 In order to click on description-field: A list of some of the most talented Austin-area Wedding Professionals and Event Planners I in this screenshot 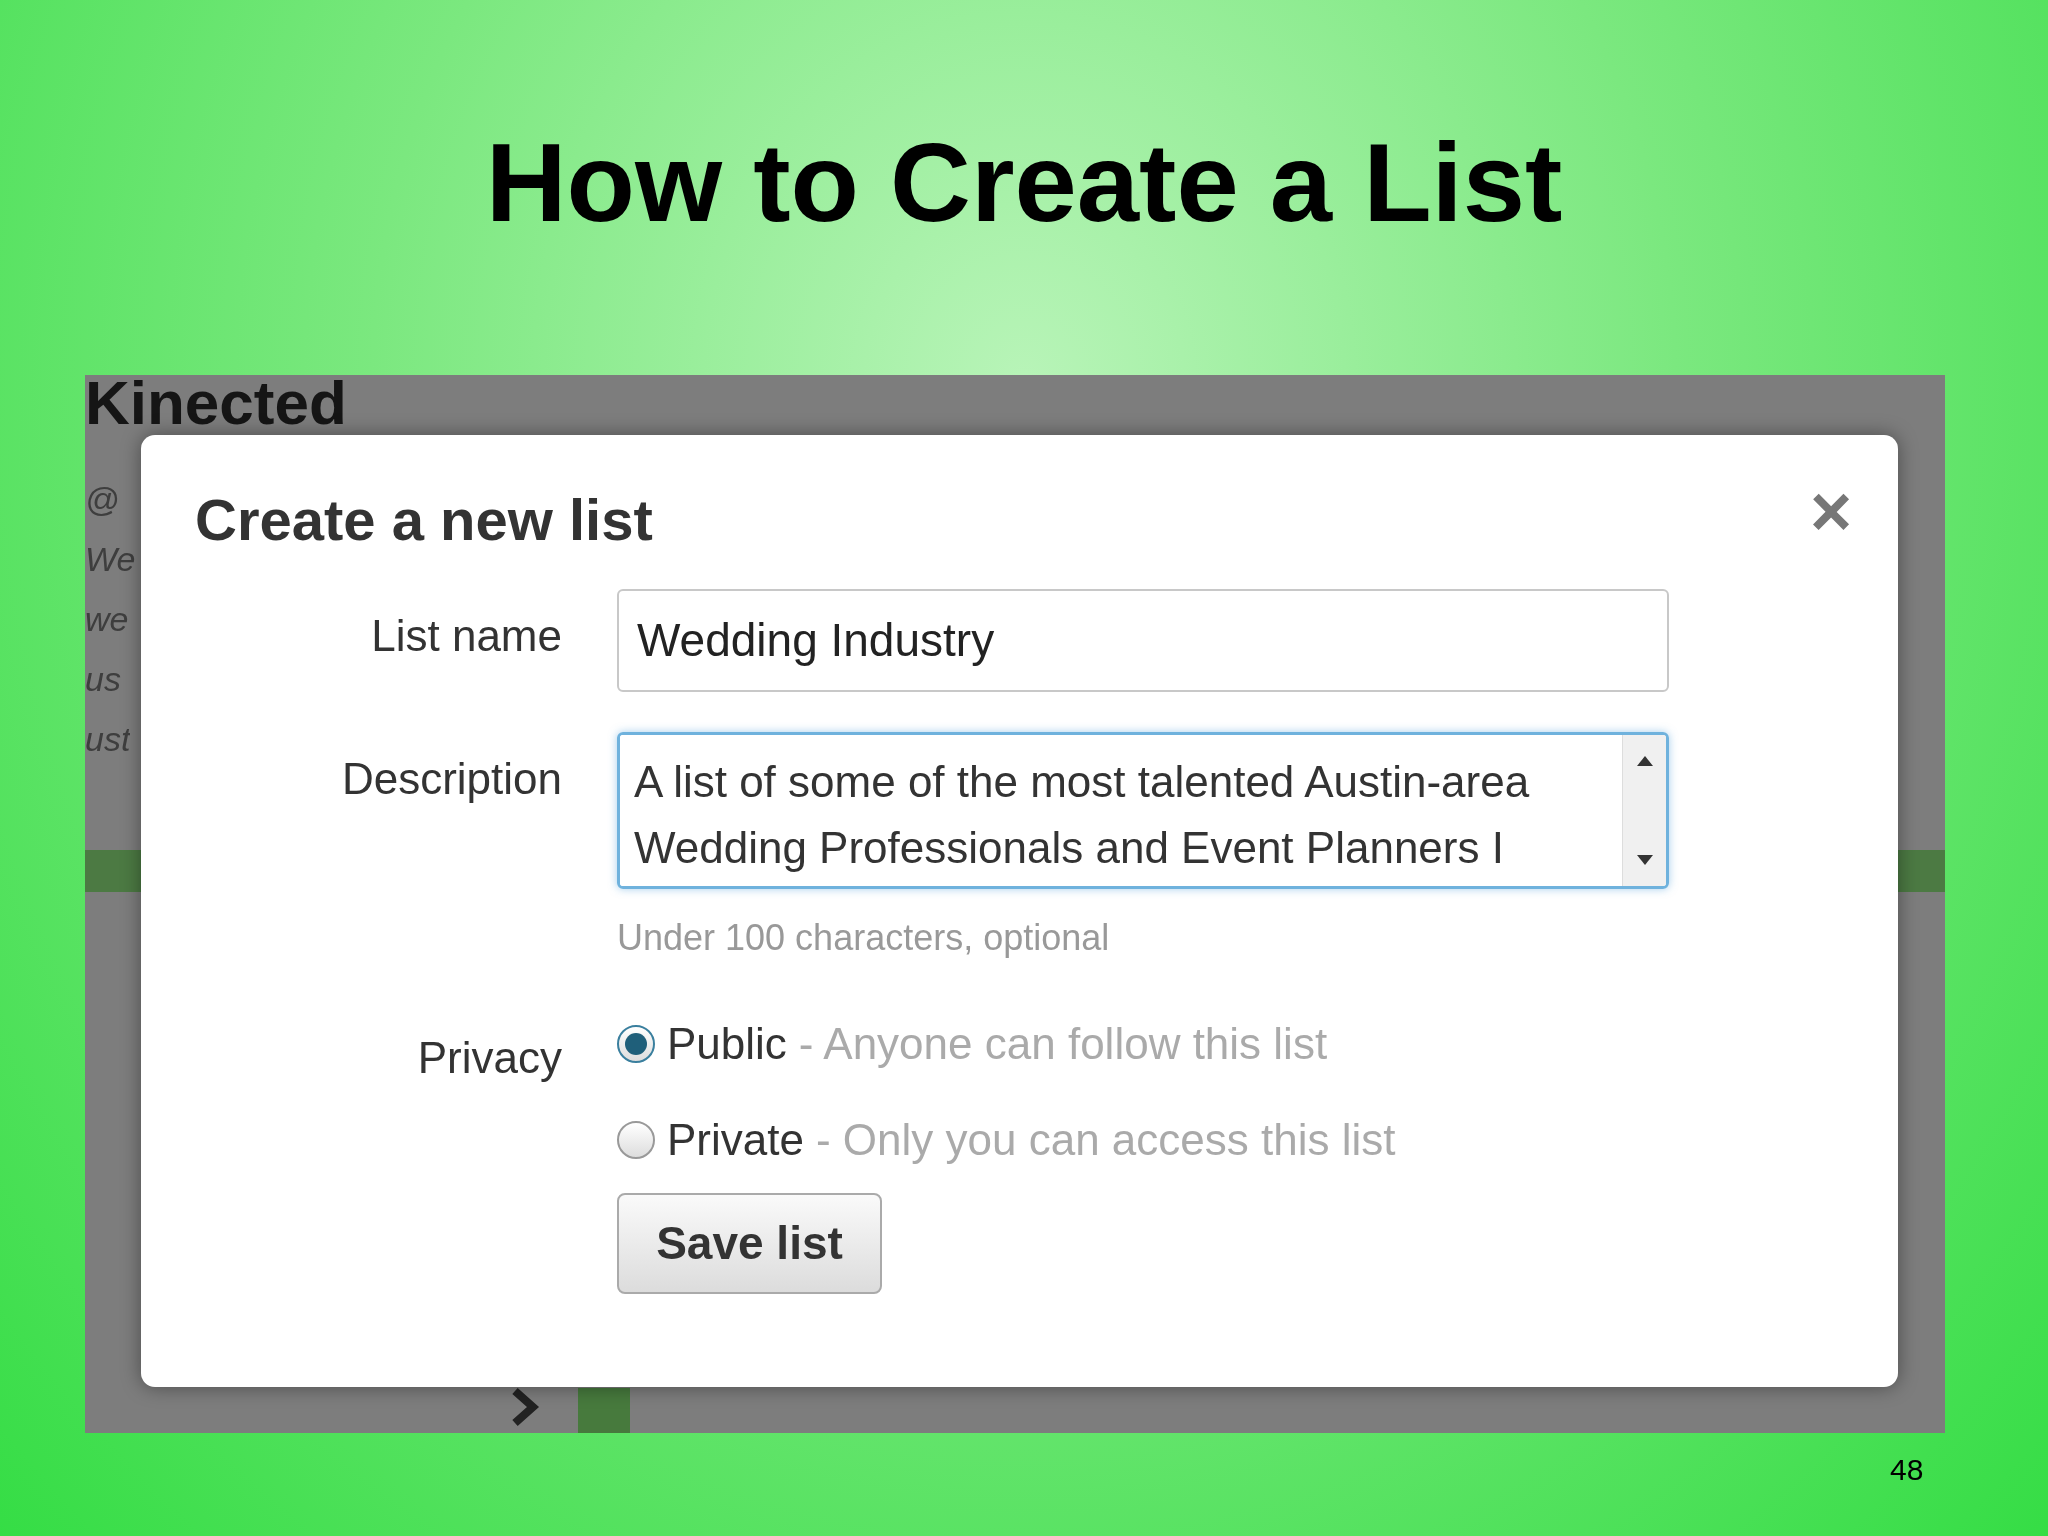, I will do `click(1143, 810)`.